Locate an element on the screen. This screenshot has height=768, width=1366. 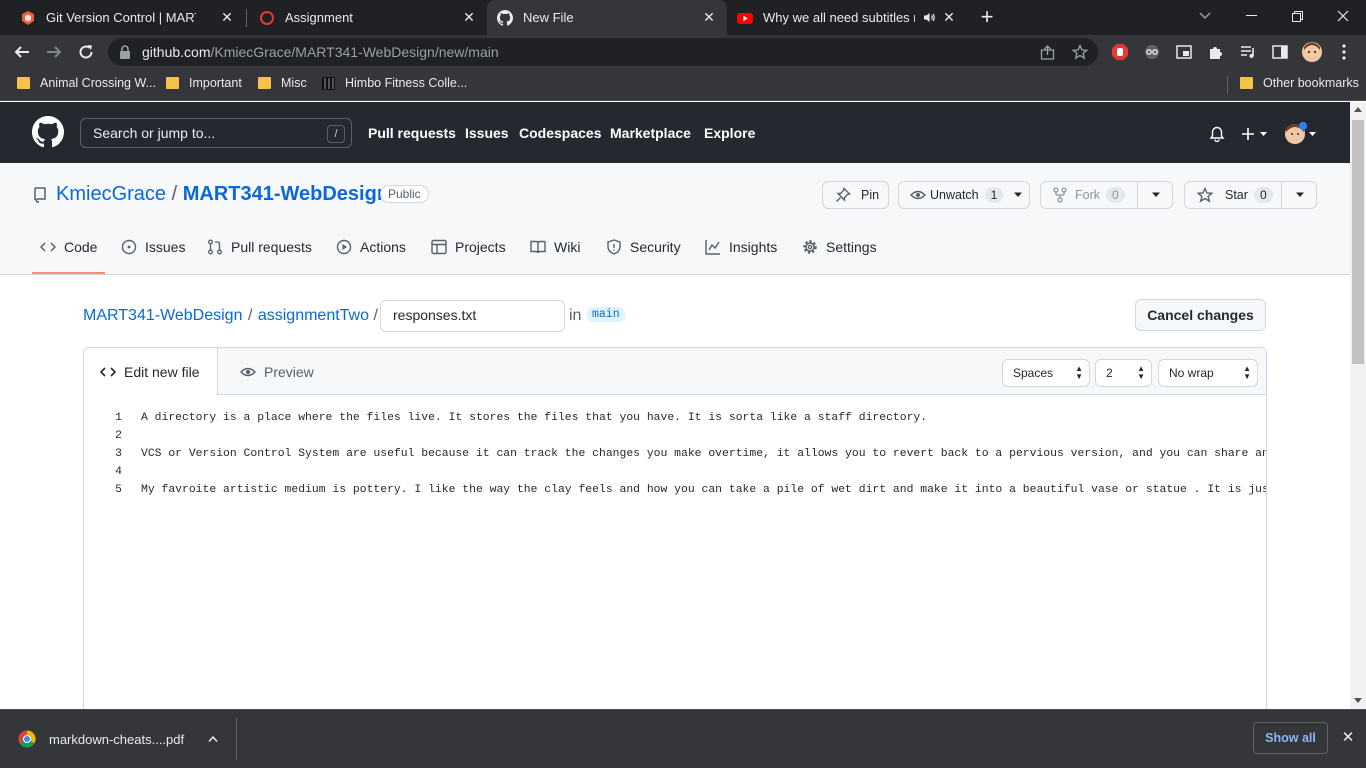
tab-git-version-control: Git Version Control | MART 341 In ✕ is located at coordinates (122, 17).